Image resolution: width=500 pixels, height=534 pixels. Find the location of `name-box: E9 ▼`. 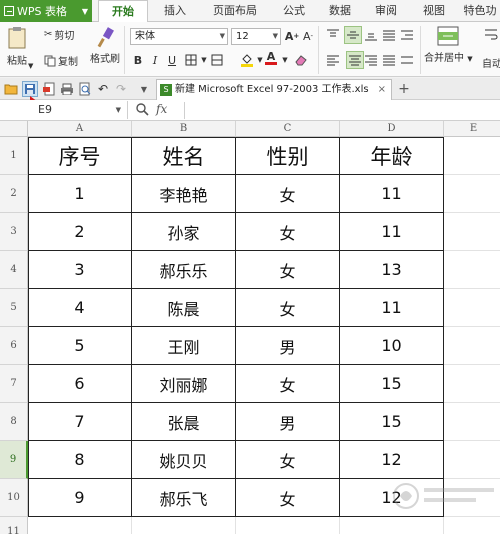

name-box: E9 ▼ is located at coordinates (64, 110).